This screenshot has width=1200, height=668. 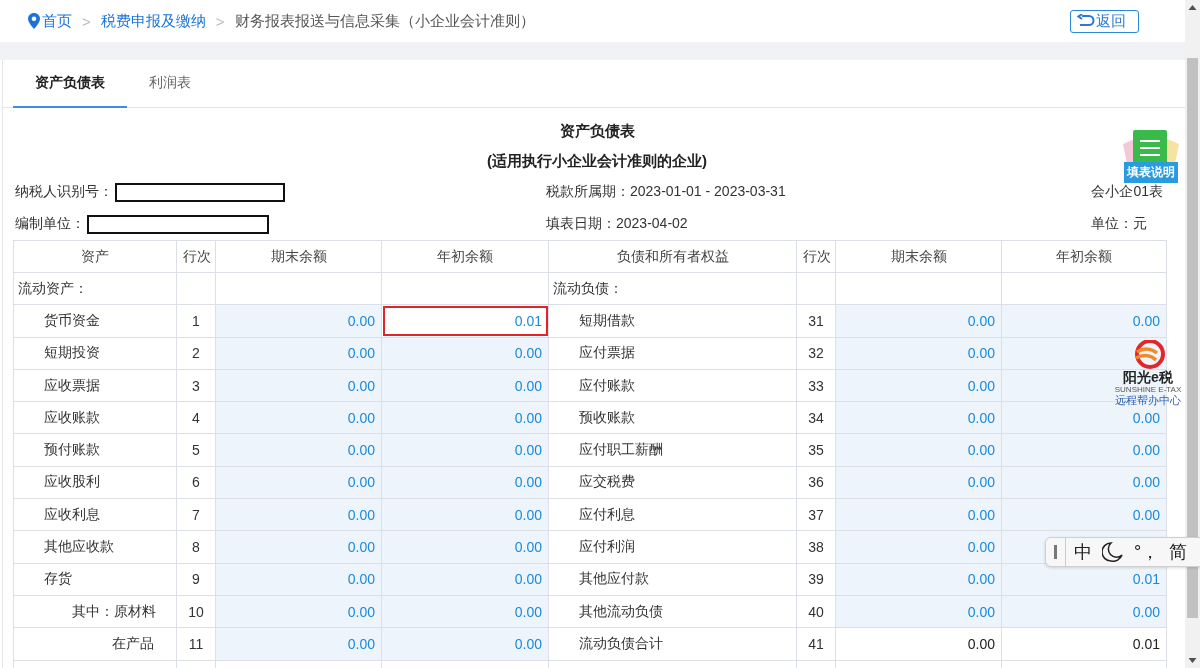 I want to click on row-label: 预收账款, so click(x=672, y=417).